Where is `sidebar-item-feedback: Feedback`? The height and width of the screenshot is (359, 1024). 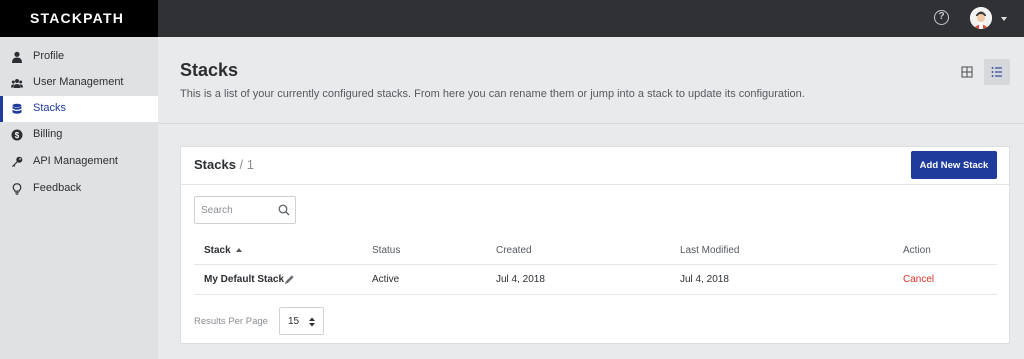
sidebar-item-feedback: Feedback is located at coordinates (79, 189).